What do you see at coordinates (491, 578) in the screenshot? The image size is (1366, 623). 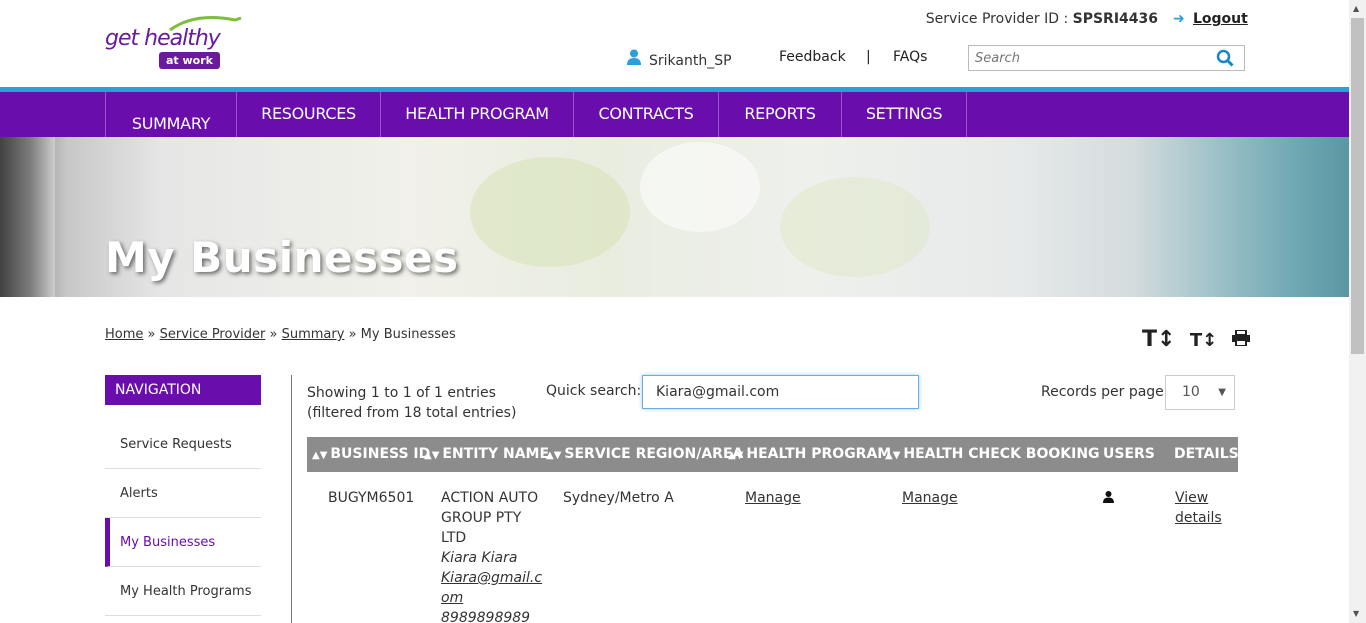 I see `contact-email-link: Kiara@gmail.c` at bounding box center [491, 578].